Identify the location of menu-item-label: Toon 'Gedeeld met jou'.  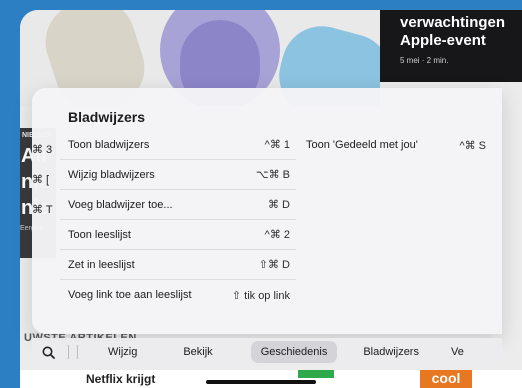
(362, 145).